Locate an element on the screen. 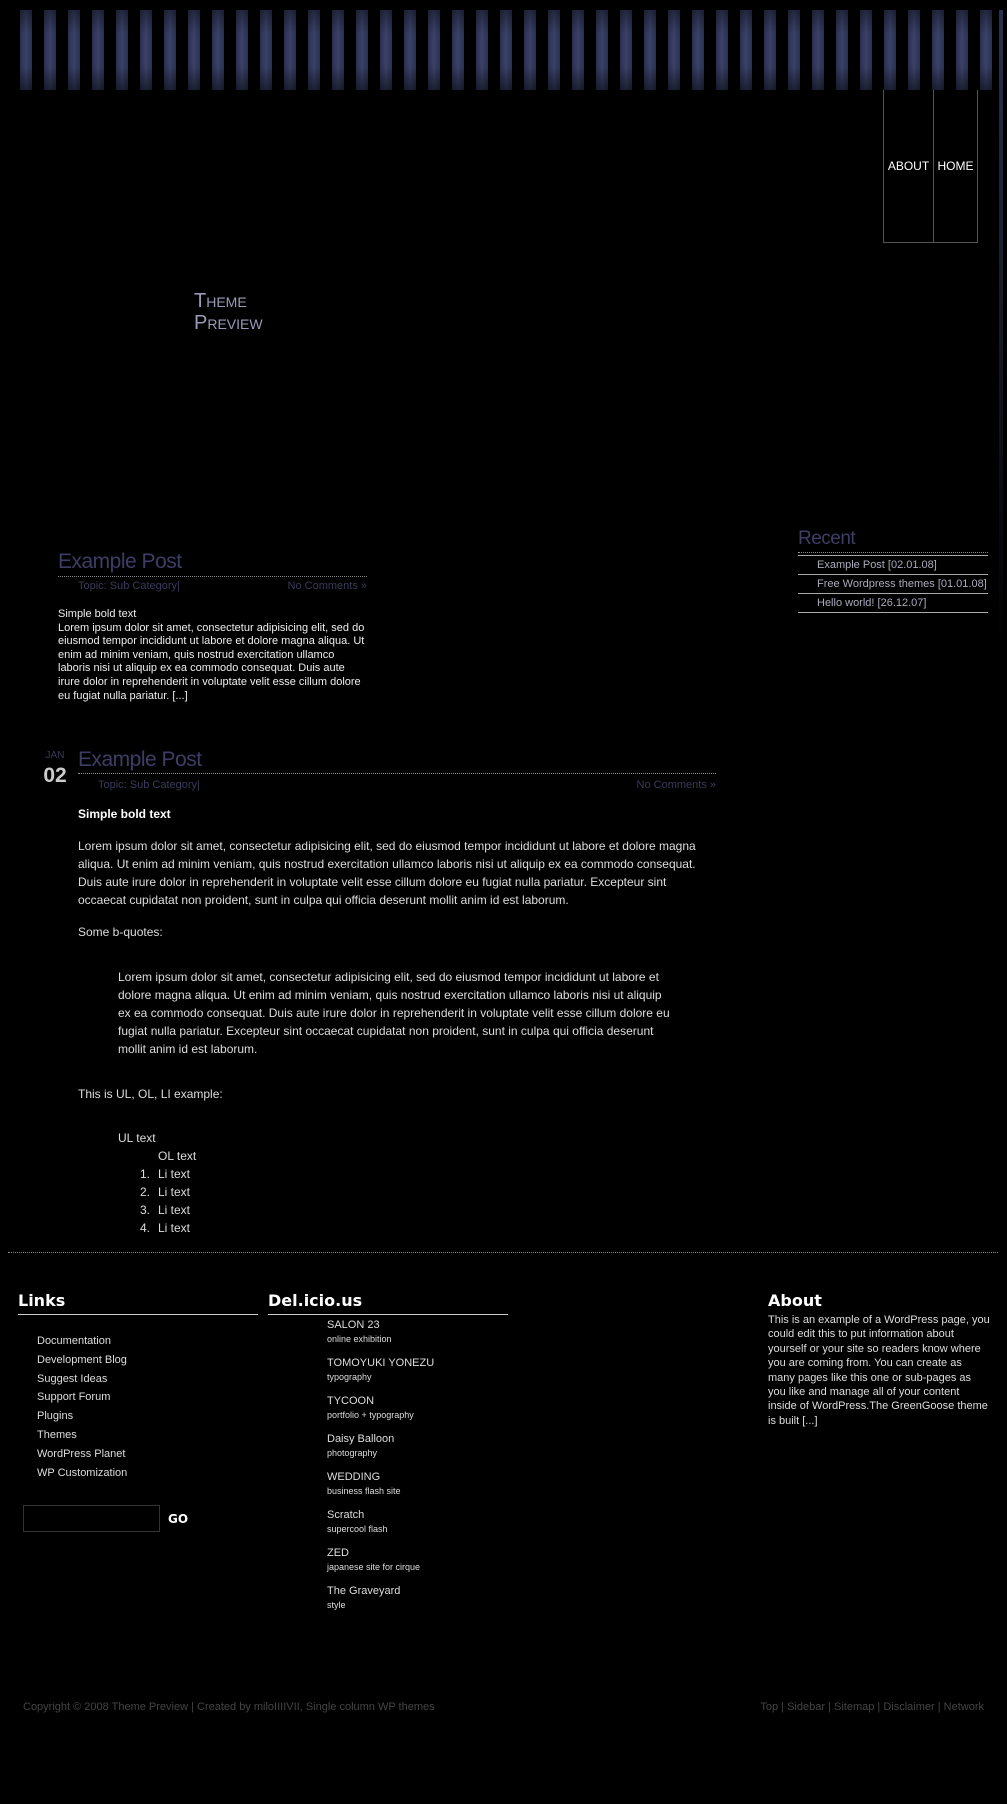  nav-home: HOME is located at coordinates (955, 166).